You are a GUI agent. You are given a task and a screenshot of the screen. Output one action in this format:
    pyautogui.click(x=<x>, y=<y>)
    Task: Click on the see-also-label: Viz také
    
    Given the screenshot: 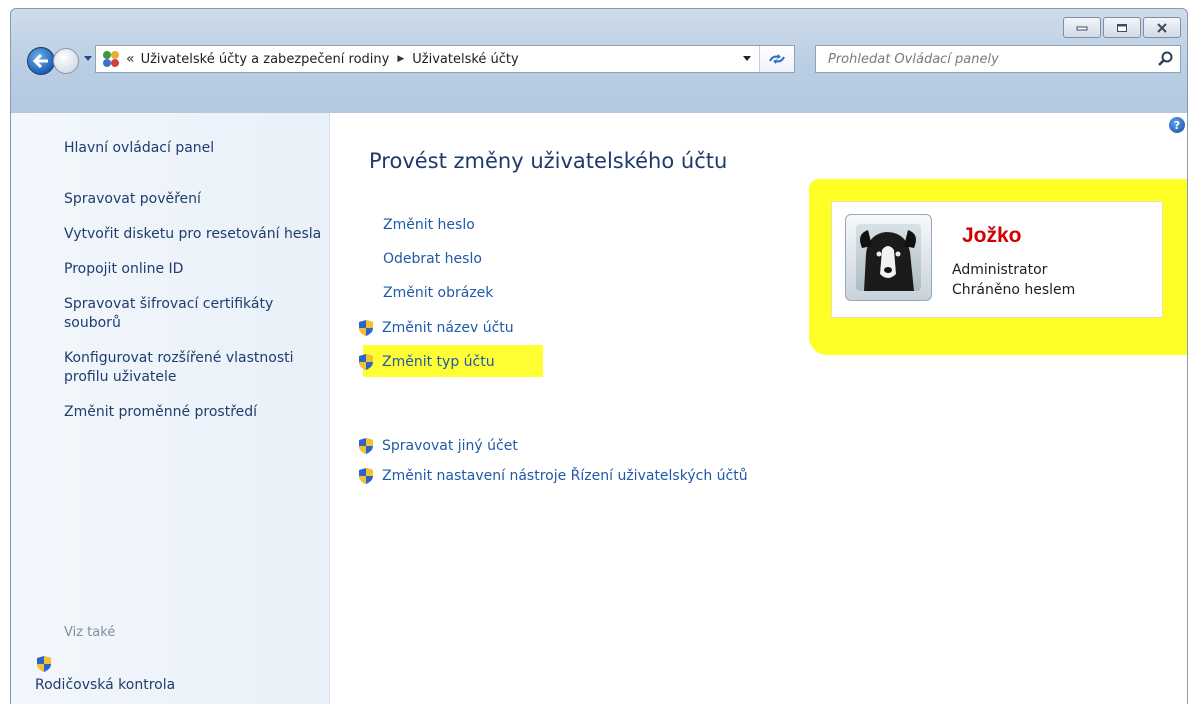 What is the action you would take?
    pyautogui.click(x=90, y=632)
    